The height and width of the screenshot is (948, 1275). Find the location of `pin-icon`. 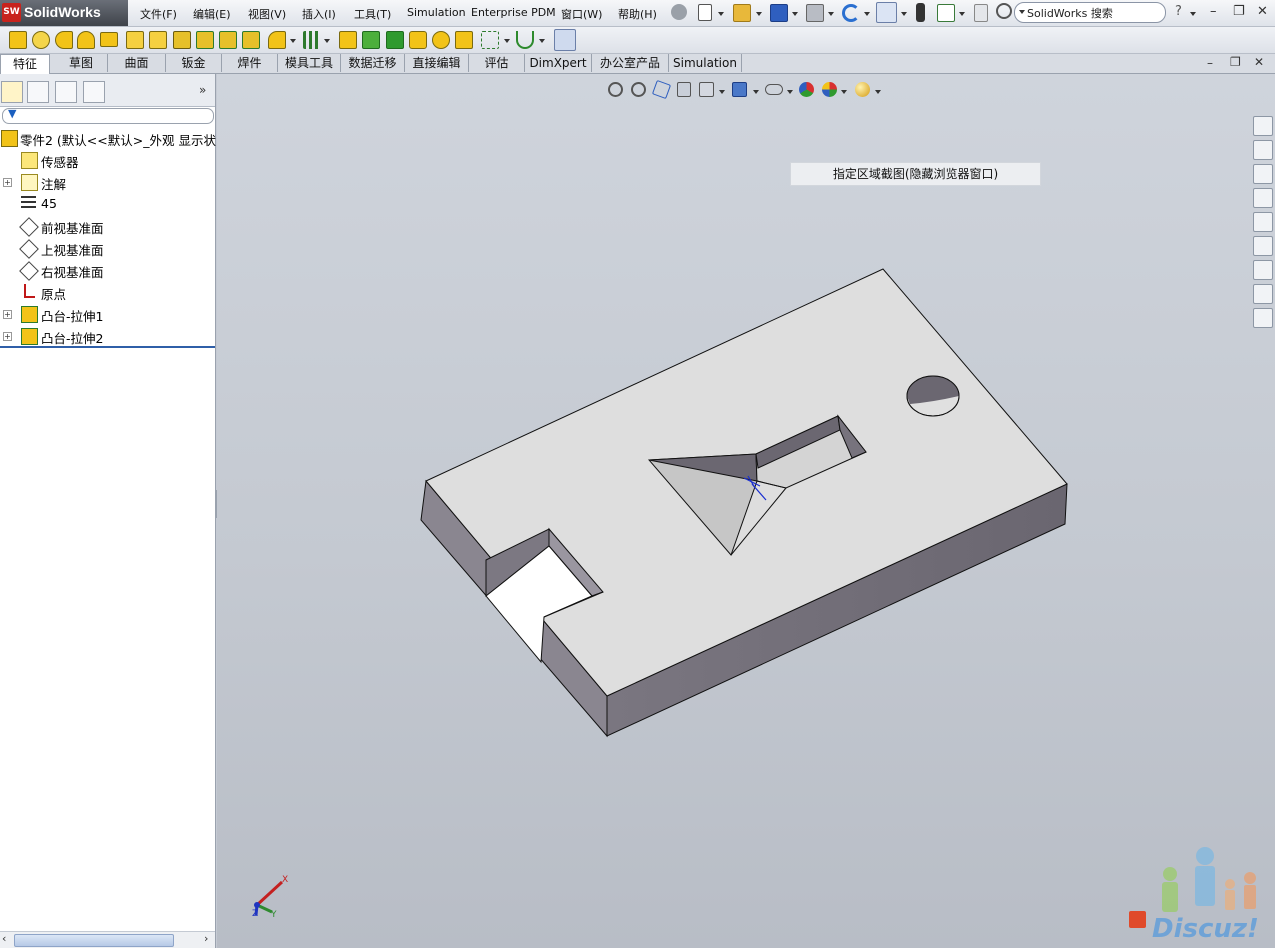

pin-icon is located at coordinates (679, 12).